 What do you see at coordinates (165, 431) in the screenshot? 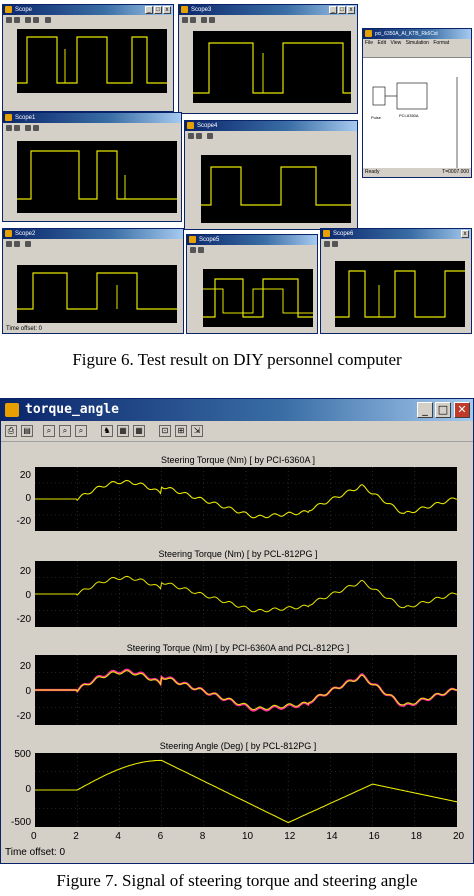
I see `floating-scope-icon: ⊡` at bounding box center [165, 431].